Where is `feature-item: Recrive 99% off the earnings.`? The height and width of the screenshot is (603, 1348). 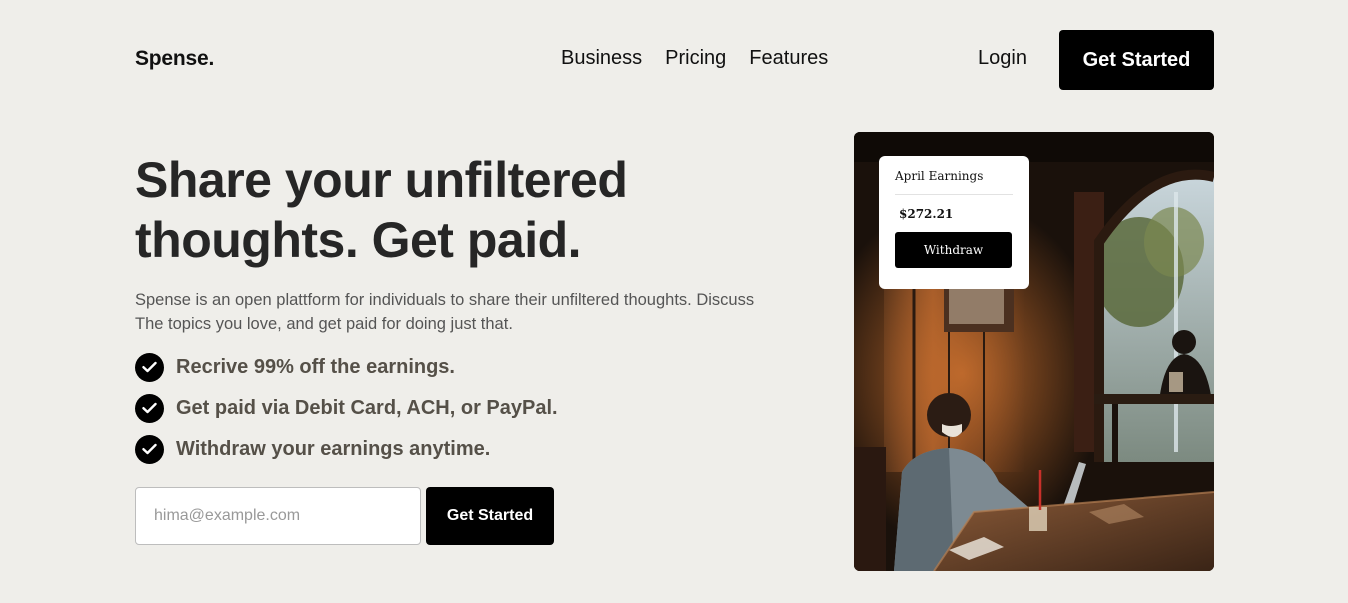
feature-item: Recrive 99% off the earnings. is located at coordinates (346, 367).